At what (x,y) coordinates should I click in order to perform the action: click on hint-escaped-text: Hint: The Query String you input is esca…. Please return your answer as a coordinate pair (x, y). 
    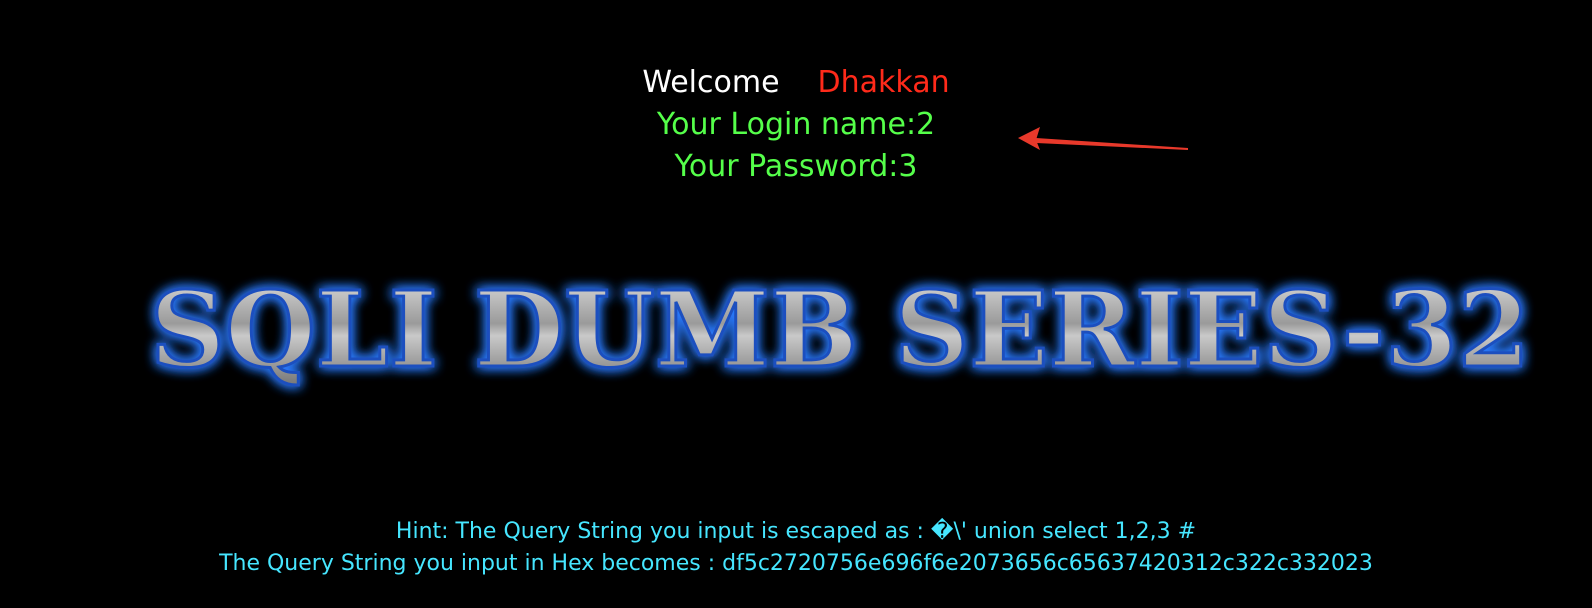
    Looking at the image, I should click on (796, 531).